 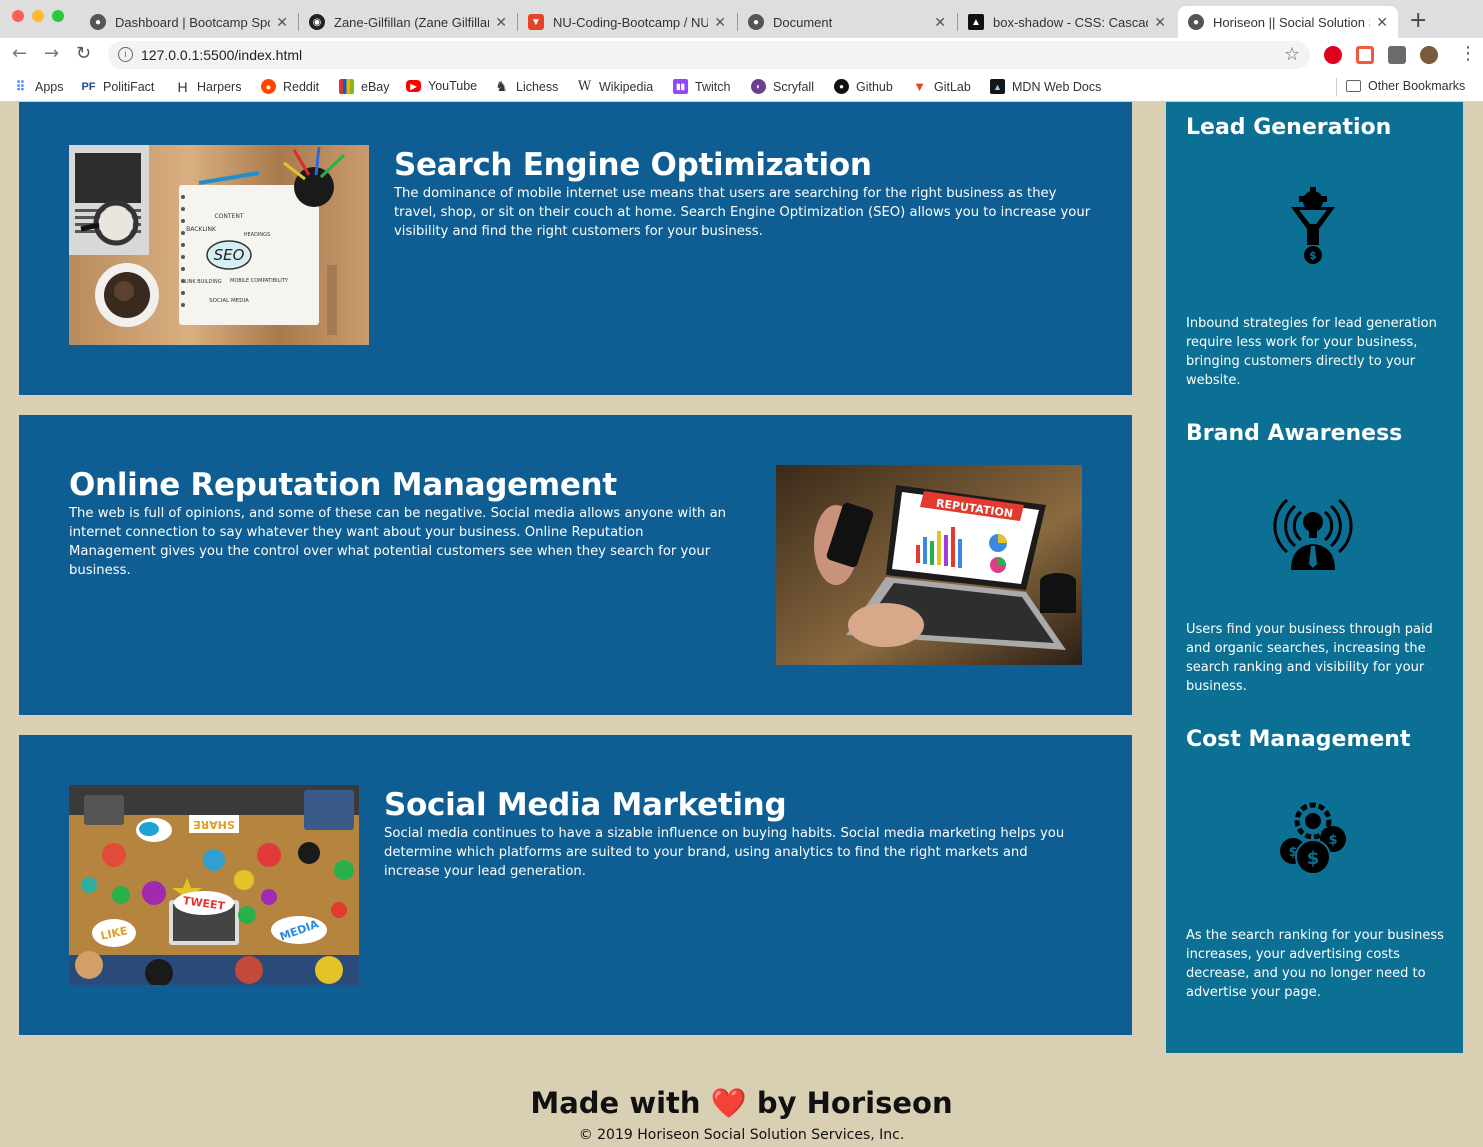 What do you see at coordinates (202, 282) in the screenshot?
I see `seo-image-label: LINK BUILDING` at bounding box center [202, 282].